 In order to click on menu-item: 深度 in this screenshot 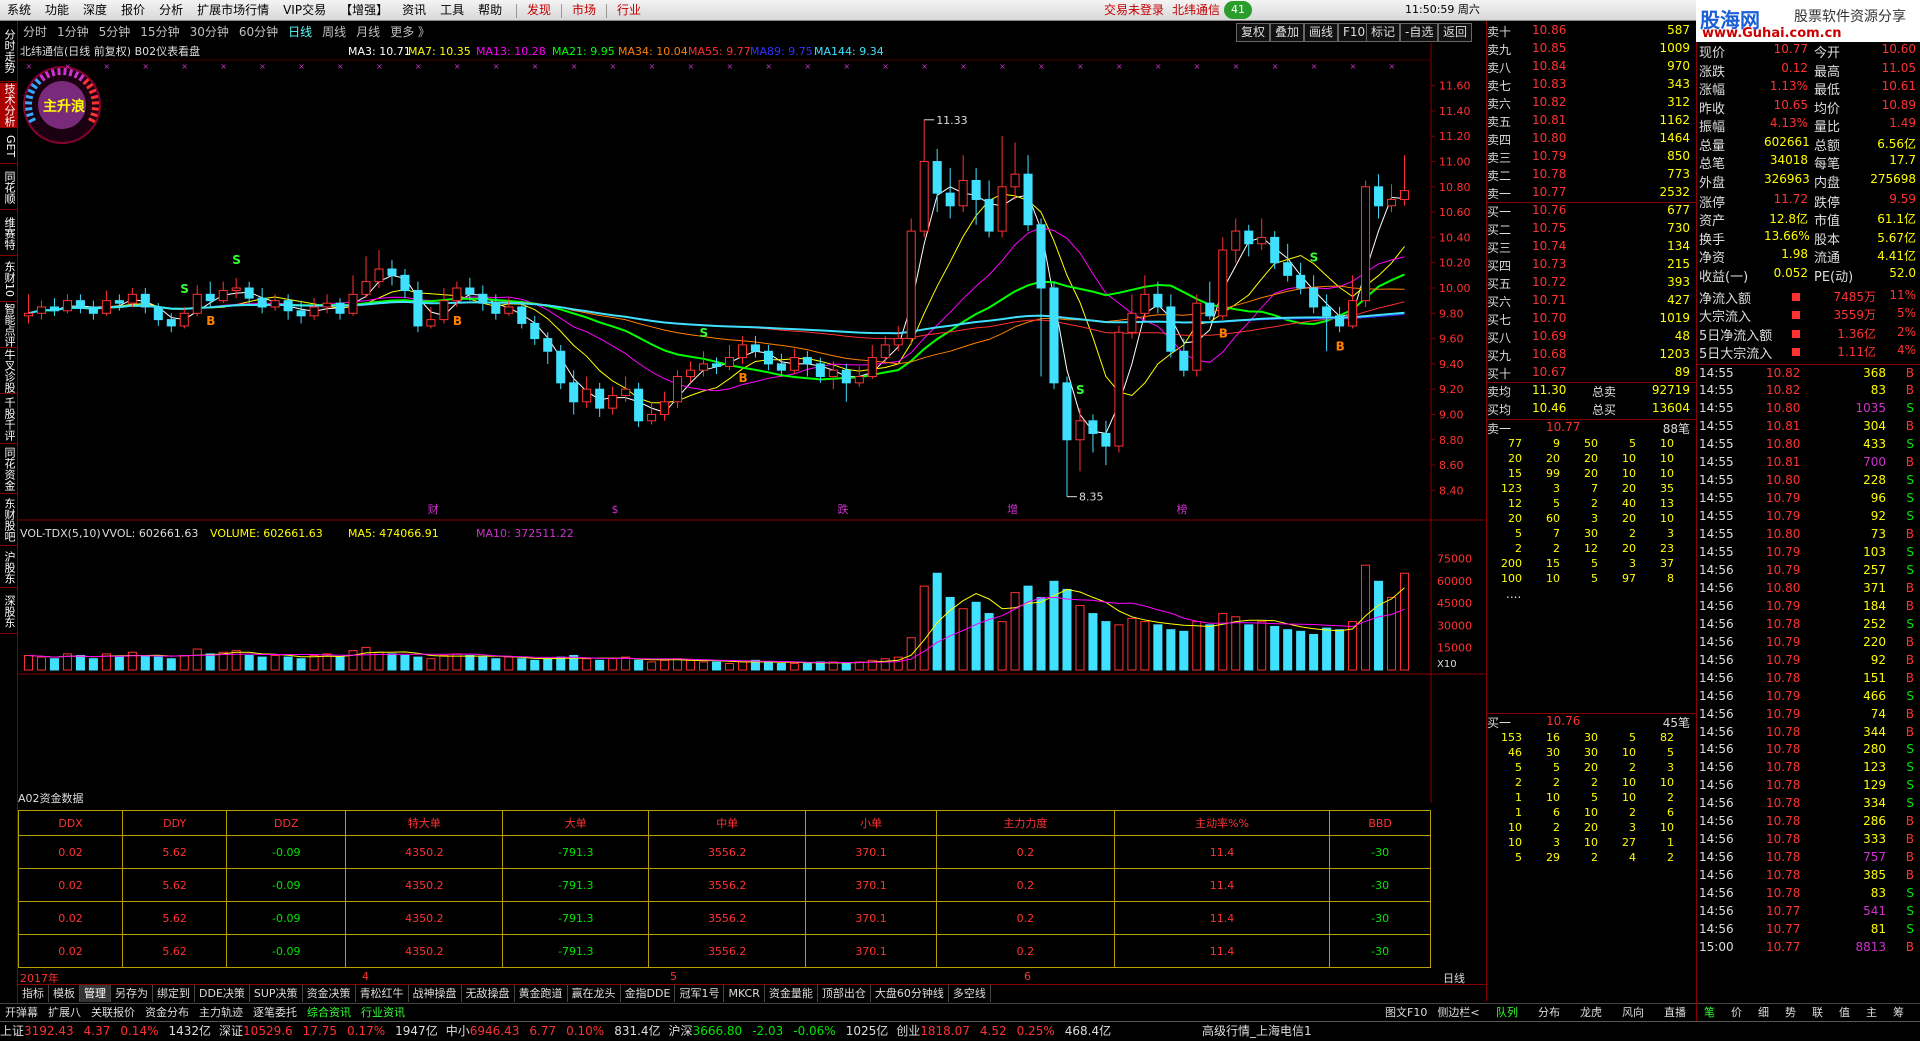, I will do `click(95, 10)`.